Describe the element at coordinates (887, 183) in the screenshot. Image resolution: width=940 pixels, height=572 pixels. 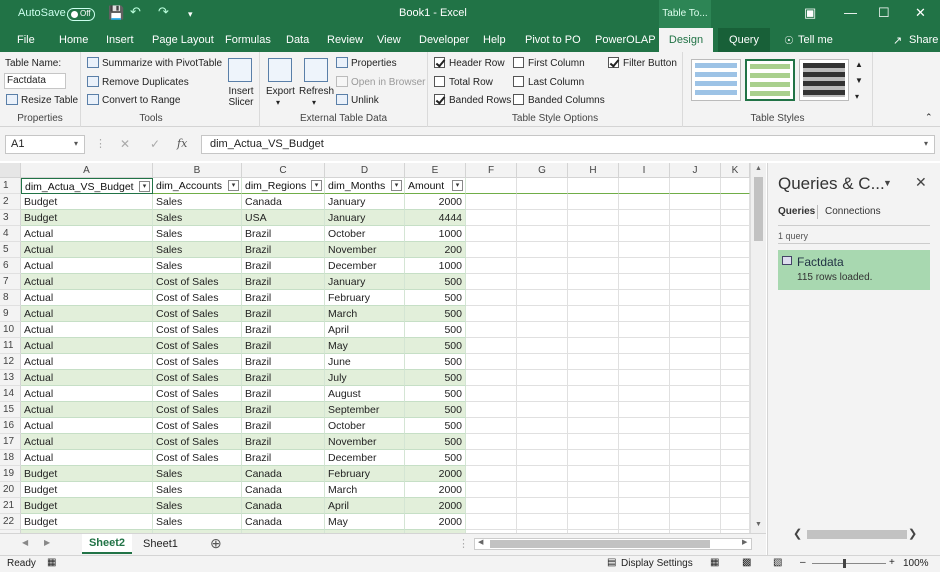
I see `pane-options-icon: ▼` at that location.